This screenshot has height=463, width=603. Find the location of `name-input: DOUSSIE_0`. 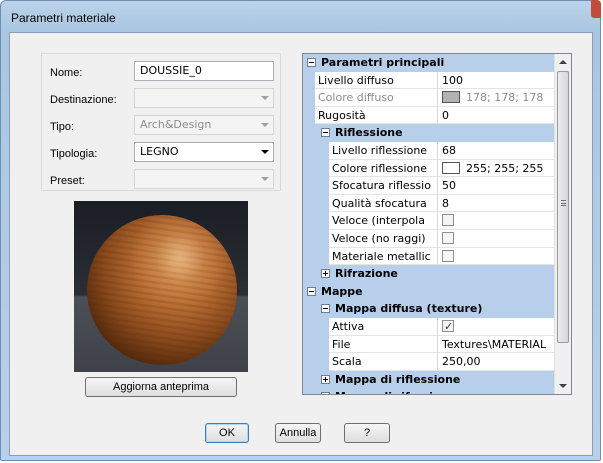

name-input: DOUSSIE_0 is located at coordinates (204, 71).